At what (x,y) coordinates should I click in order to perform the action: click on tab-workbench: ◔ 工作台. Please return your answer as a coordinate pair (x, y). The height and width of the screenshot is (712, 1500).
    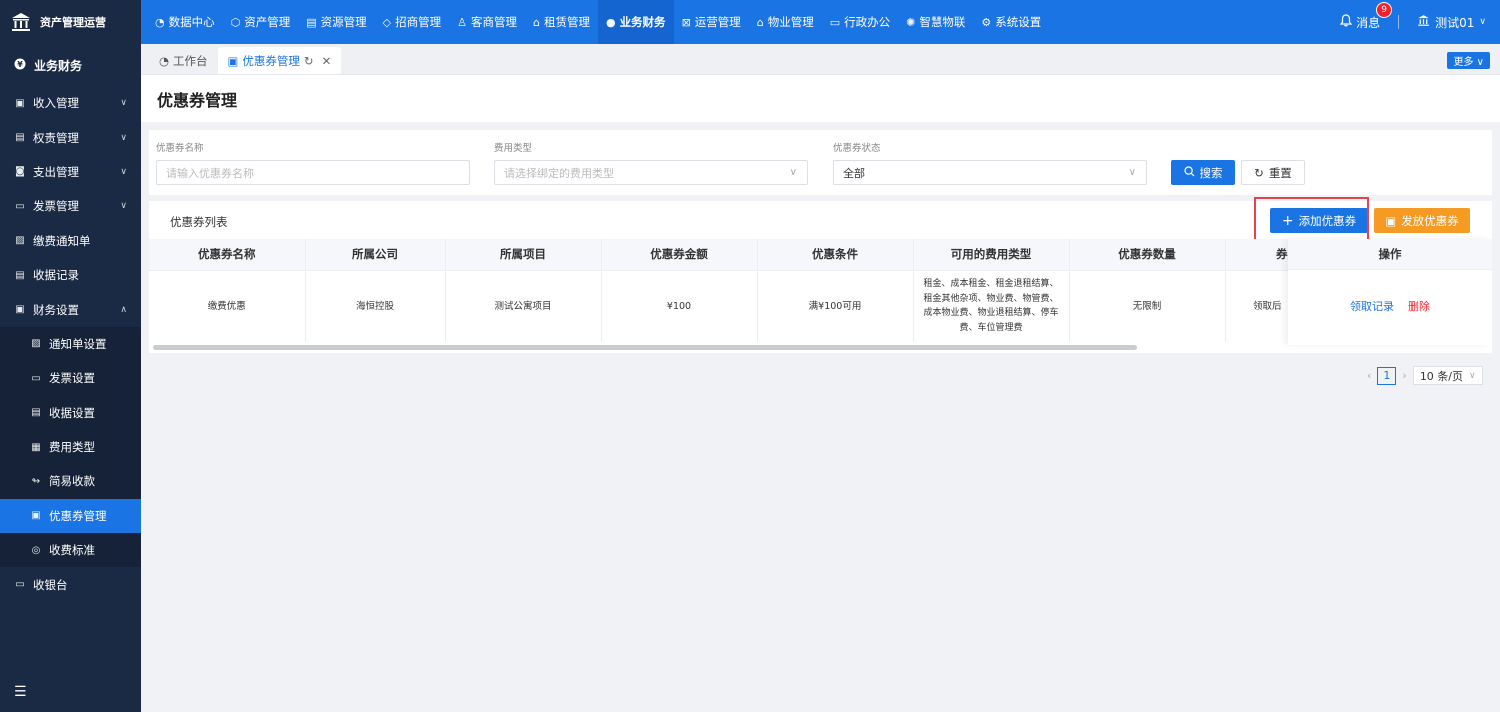
    Looking at the image, I should click on (183, 60).